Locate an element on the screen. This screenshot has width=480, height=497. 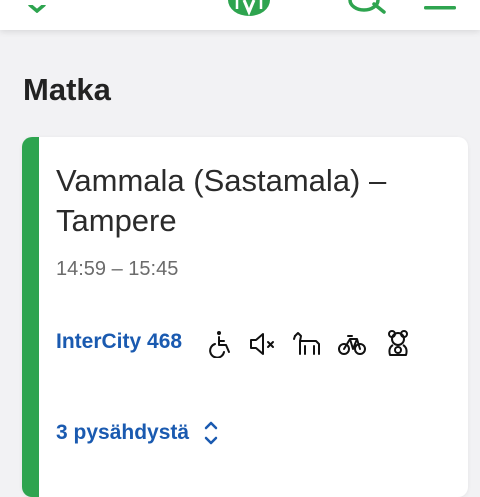
chevron-up-down-icon is located at coordinates (211, 433).